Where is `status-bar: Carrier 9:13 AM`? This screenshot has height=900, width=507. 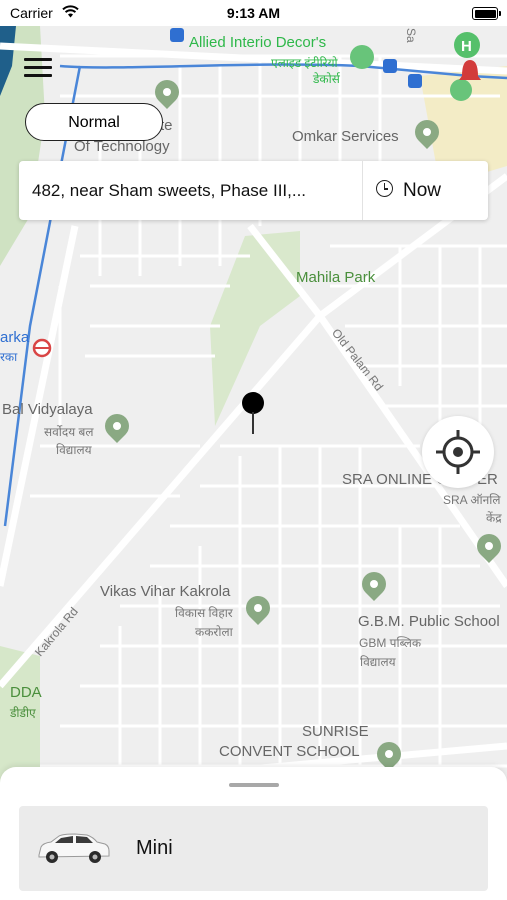 status-bar: Carrier 9:13 AM is located at coordinates (253, 13).